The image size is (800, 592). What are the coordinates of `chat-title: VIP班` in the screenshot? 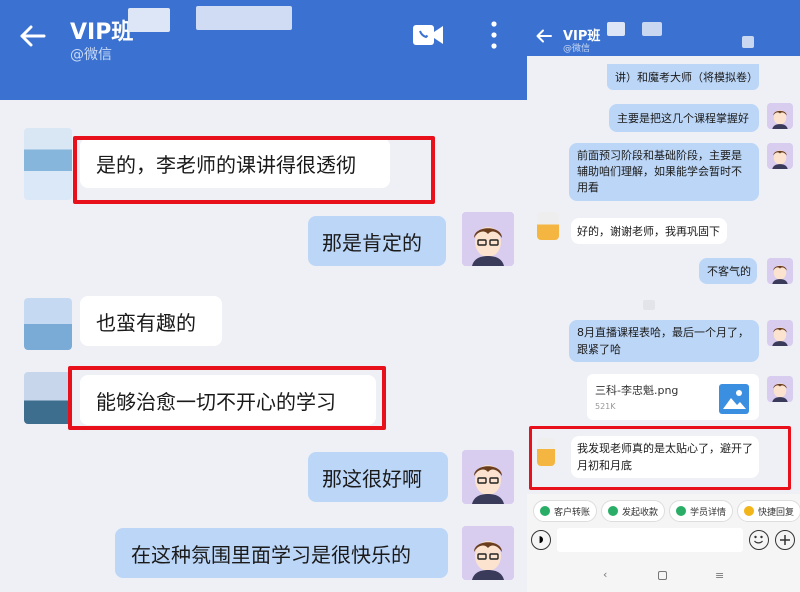 It's located at (102, 32).